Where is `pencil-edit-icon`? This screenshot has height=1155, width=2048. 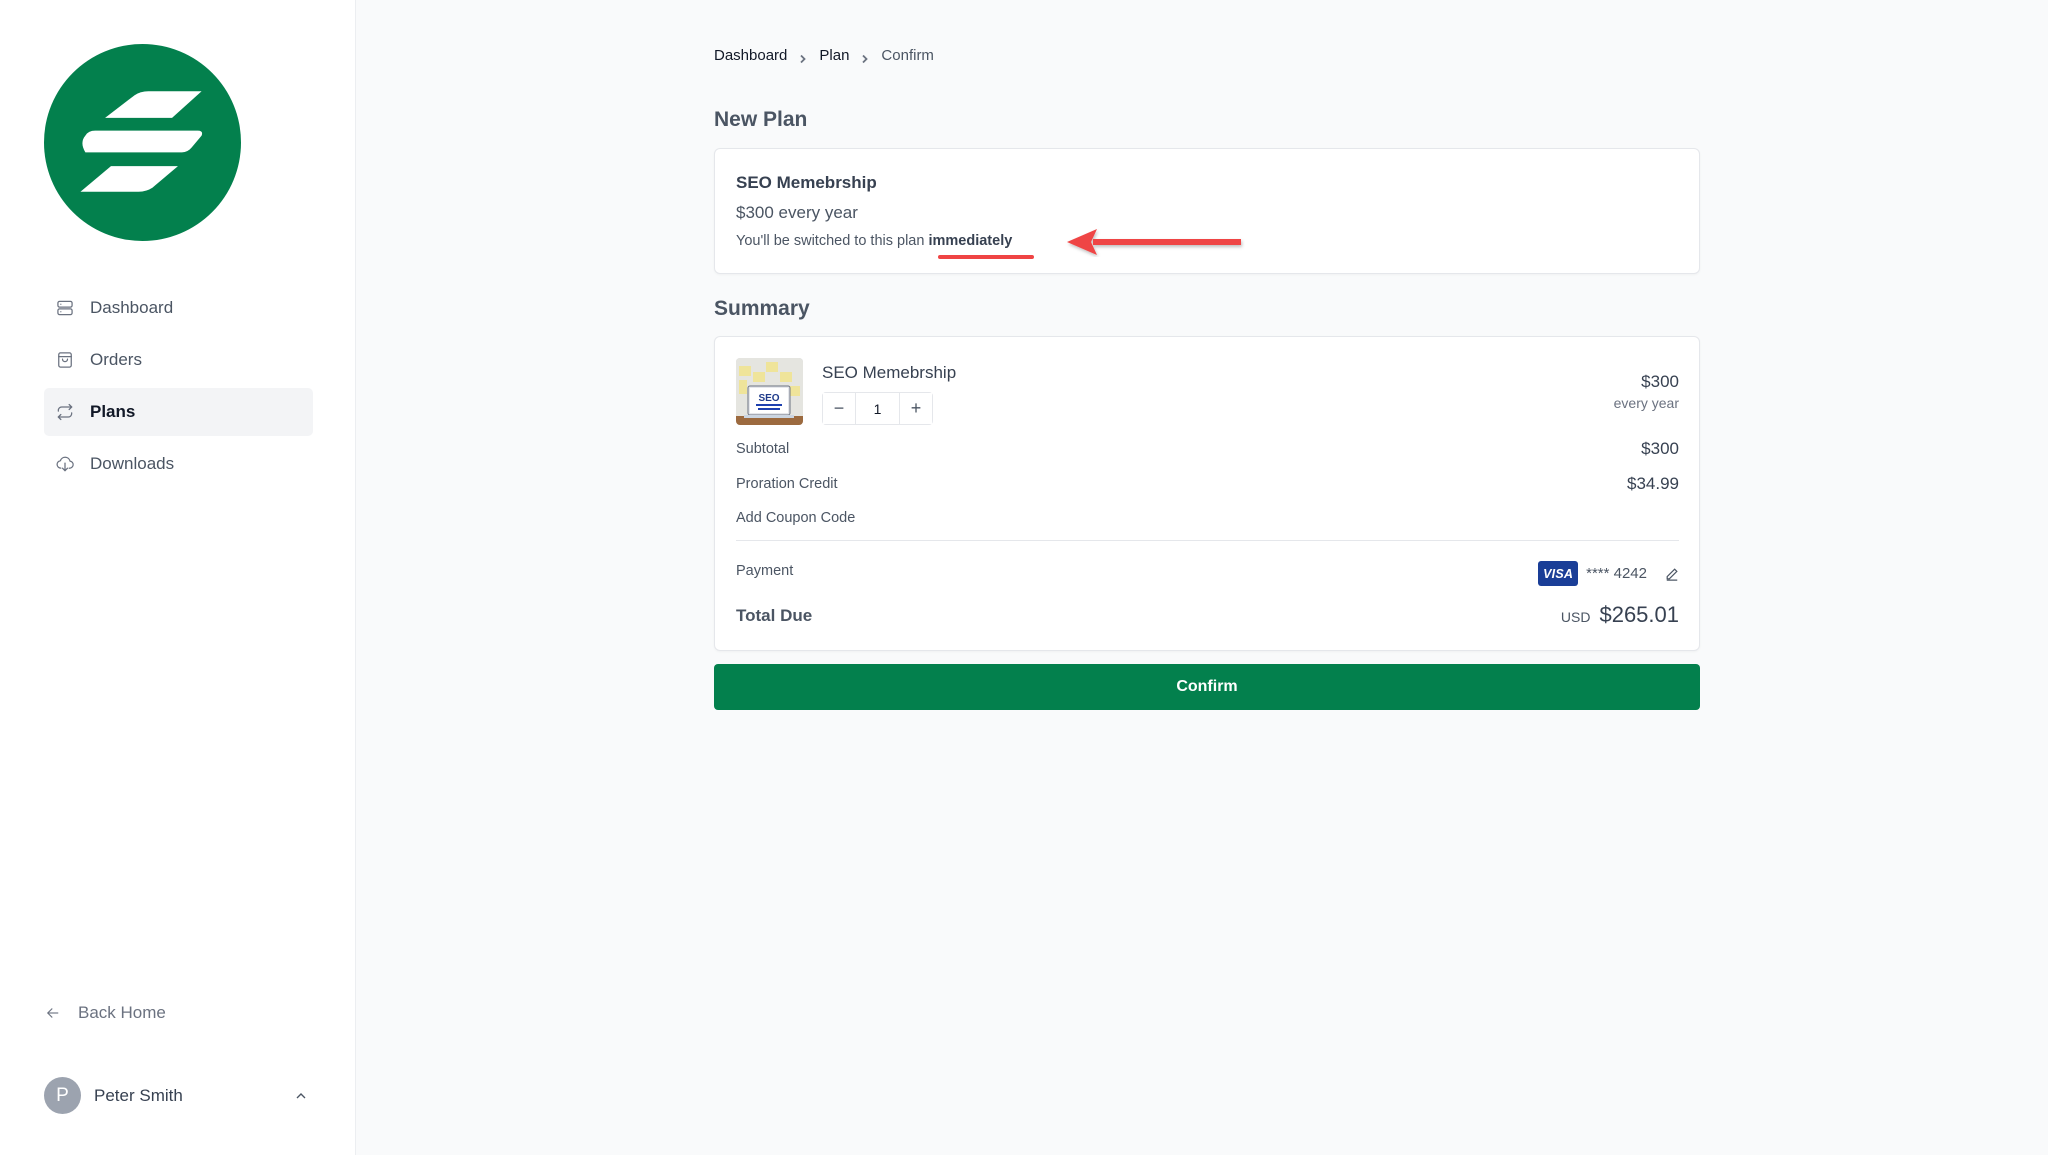 pencil-edit-icon is located at coordinates (1672, 574).